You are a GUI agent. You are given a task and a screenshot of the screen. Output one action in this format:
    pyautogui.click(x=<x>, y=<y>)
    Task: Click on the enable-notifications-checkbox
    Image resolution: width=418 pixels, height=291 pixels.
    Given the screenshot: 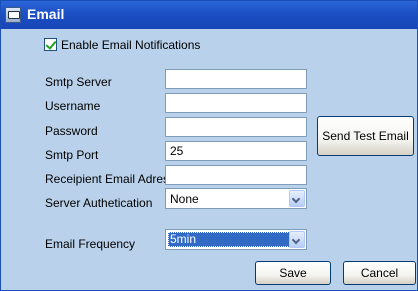 What is the action you would take?
    pyautogui.click(x=50, y=44)
    